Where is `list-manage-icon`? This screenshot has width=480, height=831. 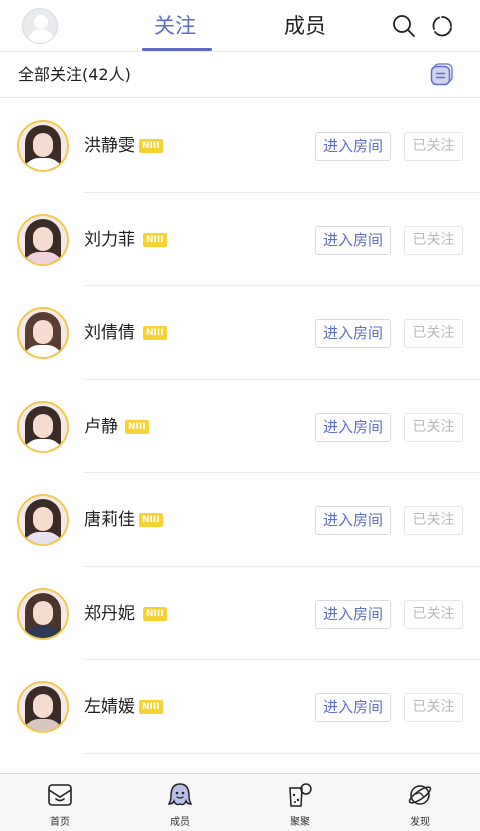
list-manage-icon is located at coordinates (442, 74).